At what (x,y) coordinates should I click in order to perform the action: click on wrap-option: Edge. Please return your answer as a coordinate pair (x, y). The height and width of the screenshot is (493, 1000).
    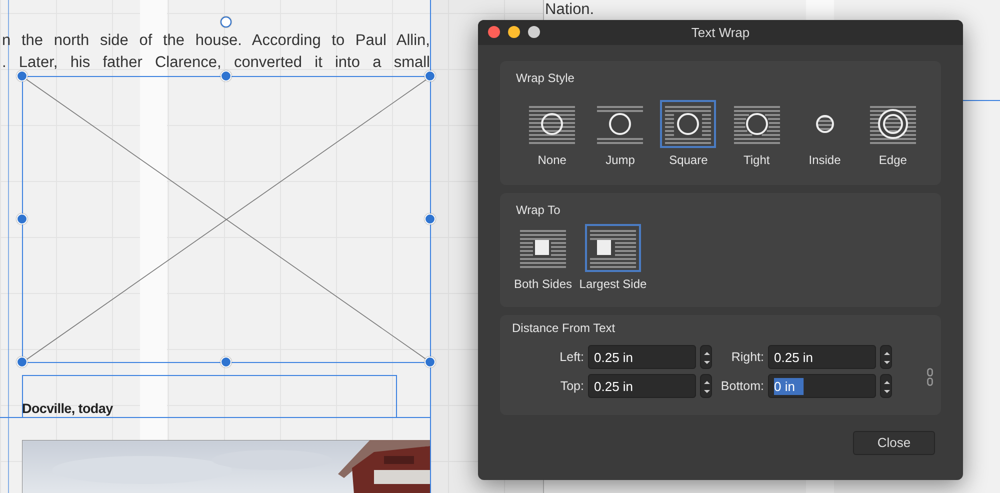
    Looking at the image, I should click on (893, 136).